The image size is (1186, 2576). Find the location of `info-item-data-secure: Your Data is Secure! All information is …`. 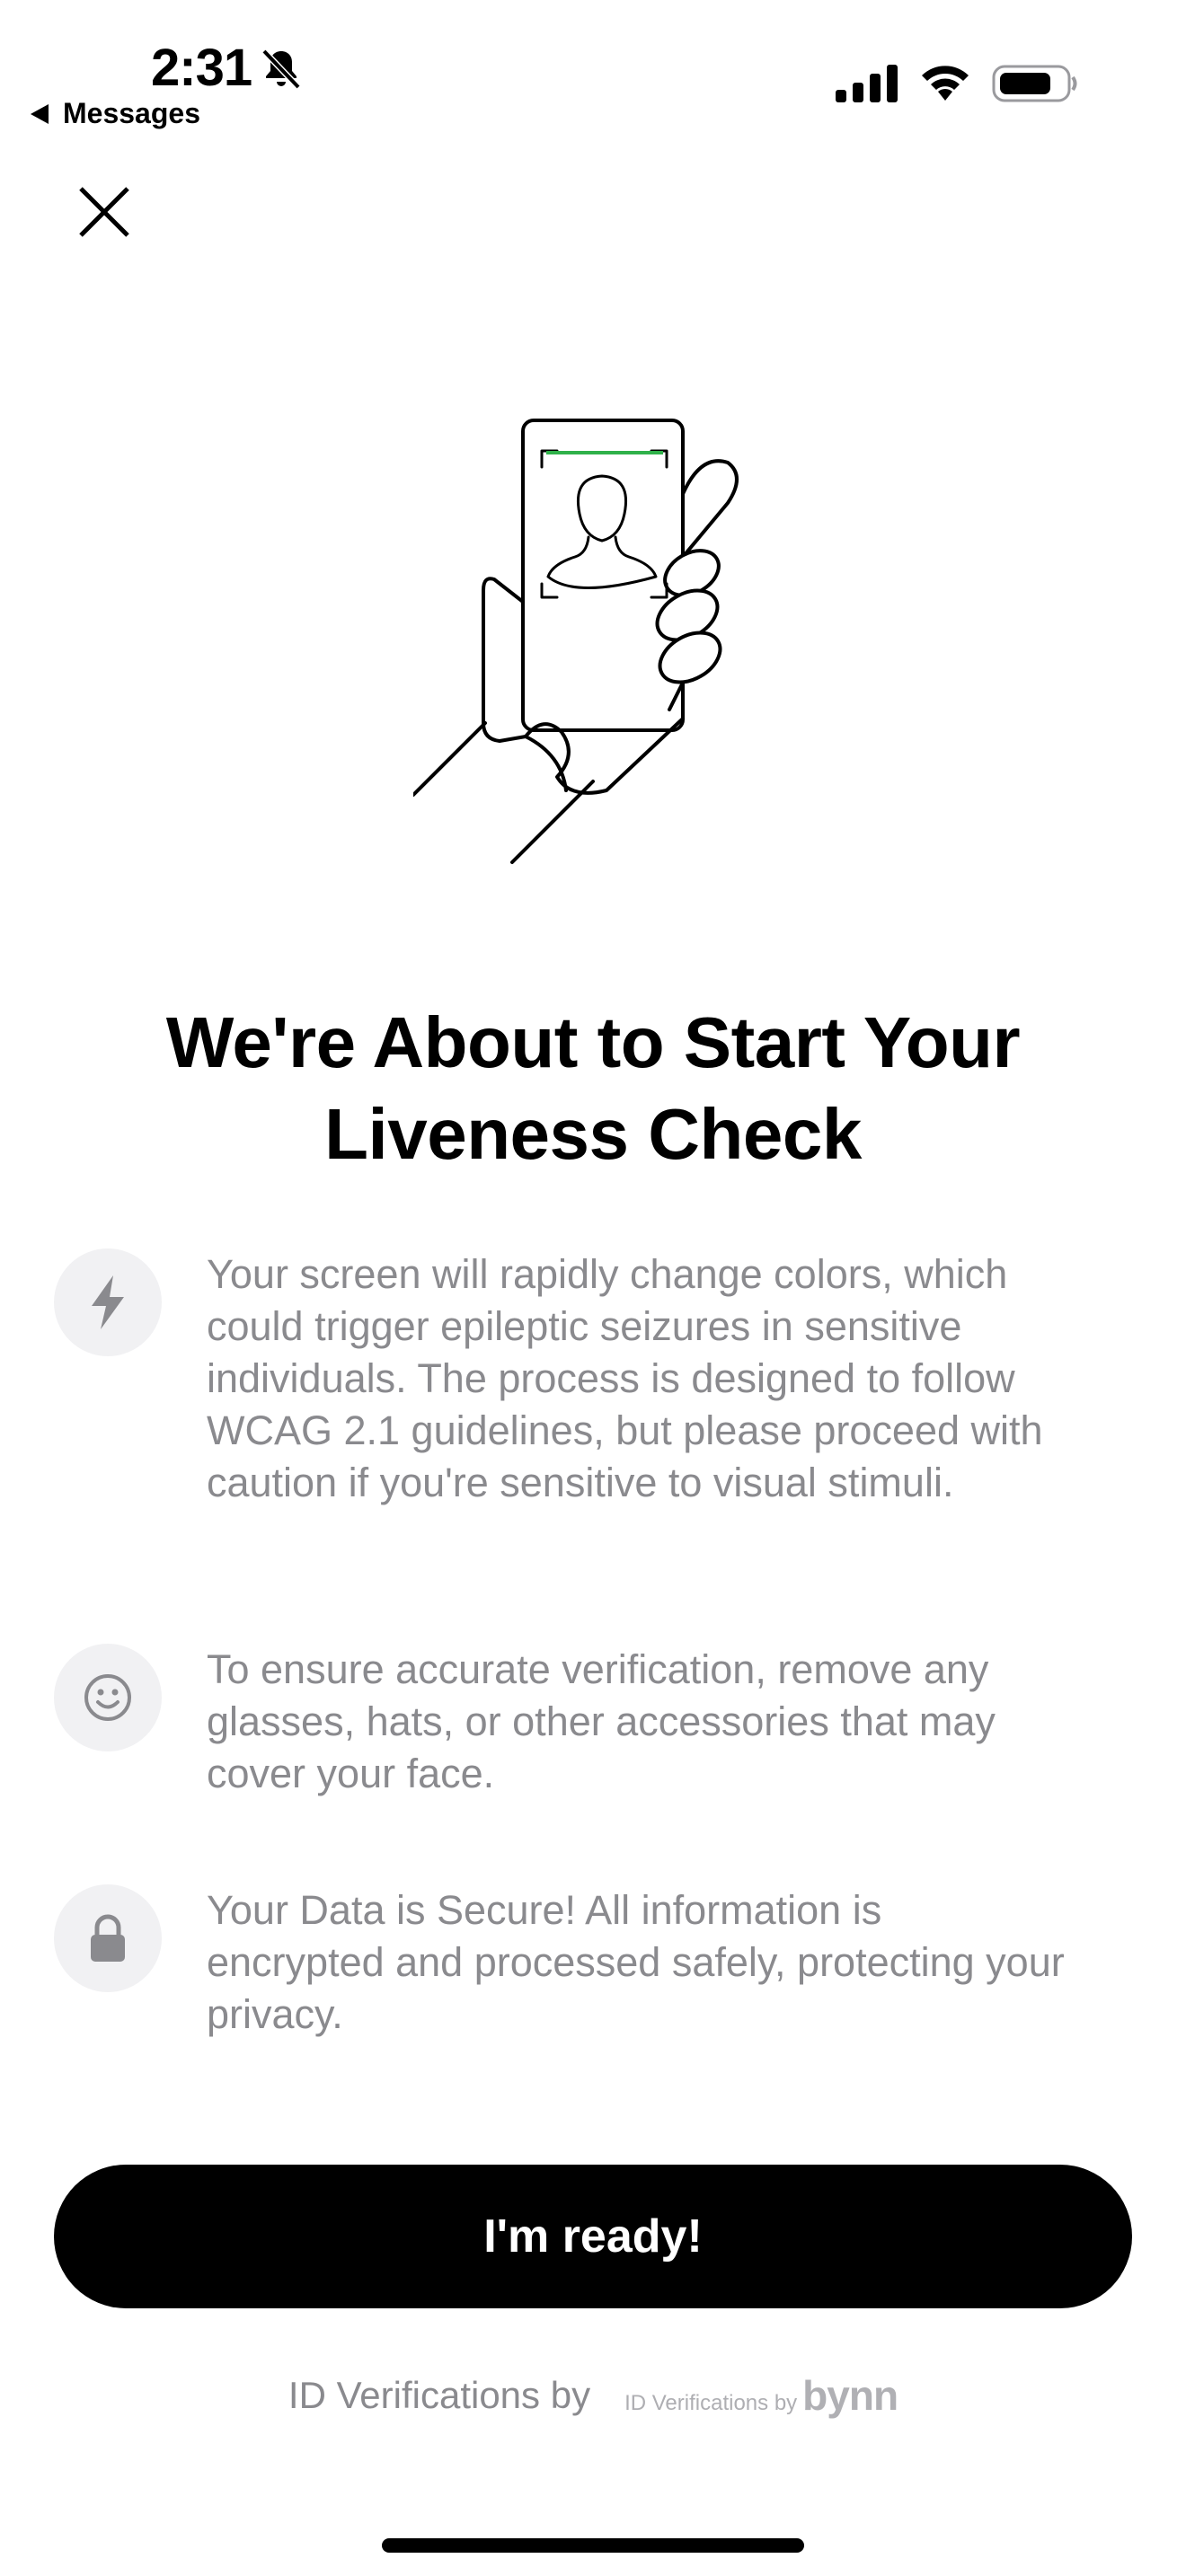

info-item-data-secure: Your Data is Secure! All information is … is located at coordinates (575, 1962).